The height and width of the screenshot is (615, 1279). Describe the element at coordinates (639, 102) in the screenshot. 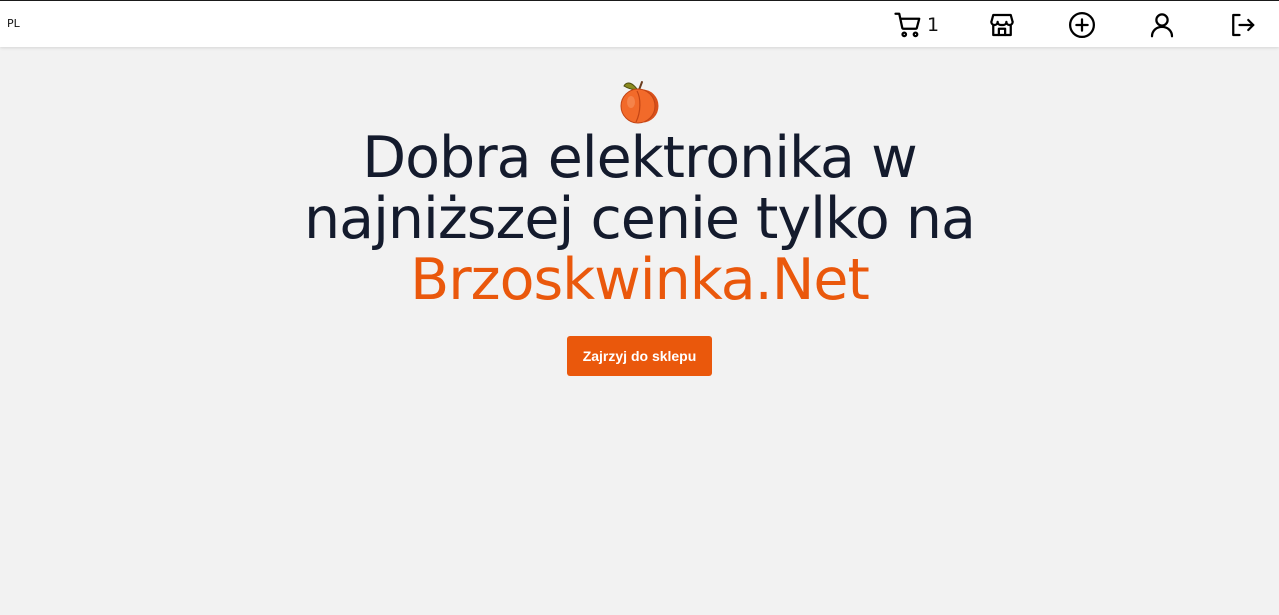

I see `peach-icon` at that location.